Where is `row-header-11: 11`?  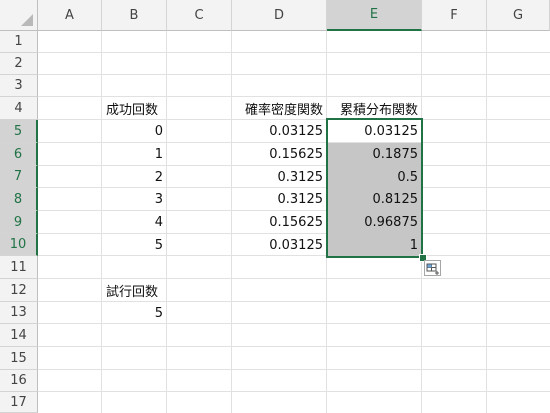
row-header-11: 11 is located at coordinates (19, 267).